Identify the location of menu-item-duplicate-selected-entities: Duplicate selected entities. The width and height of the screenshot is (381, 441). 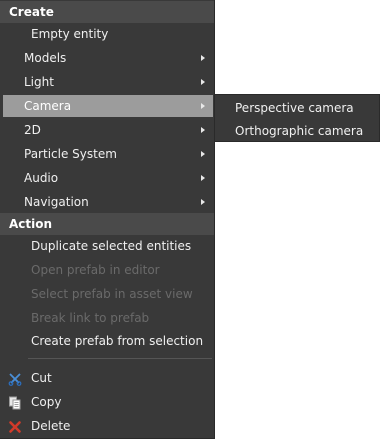
(108, 246).